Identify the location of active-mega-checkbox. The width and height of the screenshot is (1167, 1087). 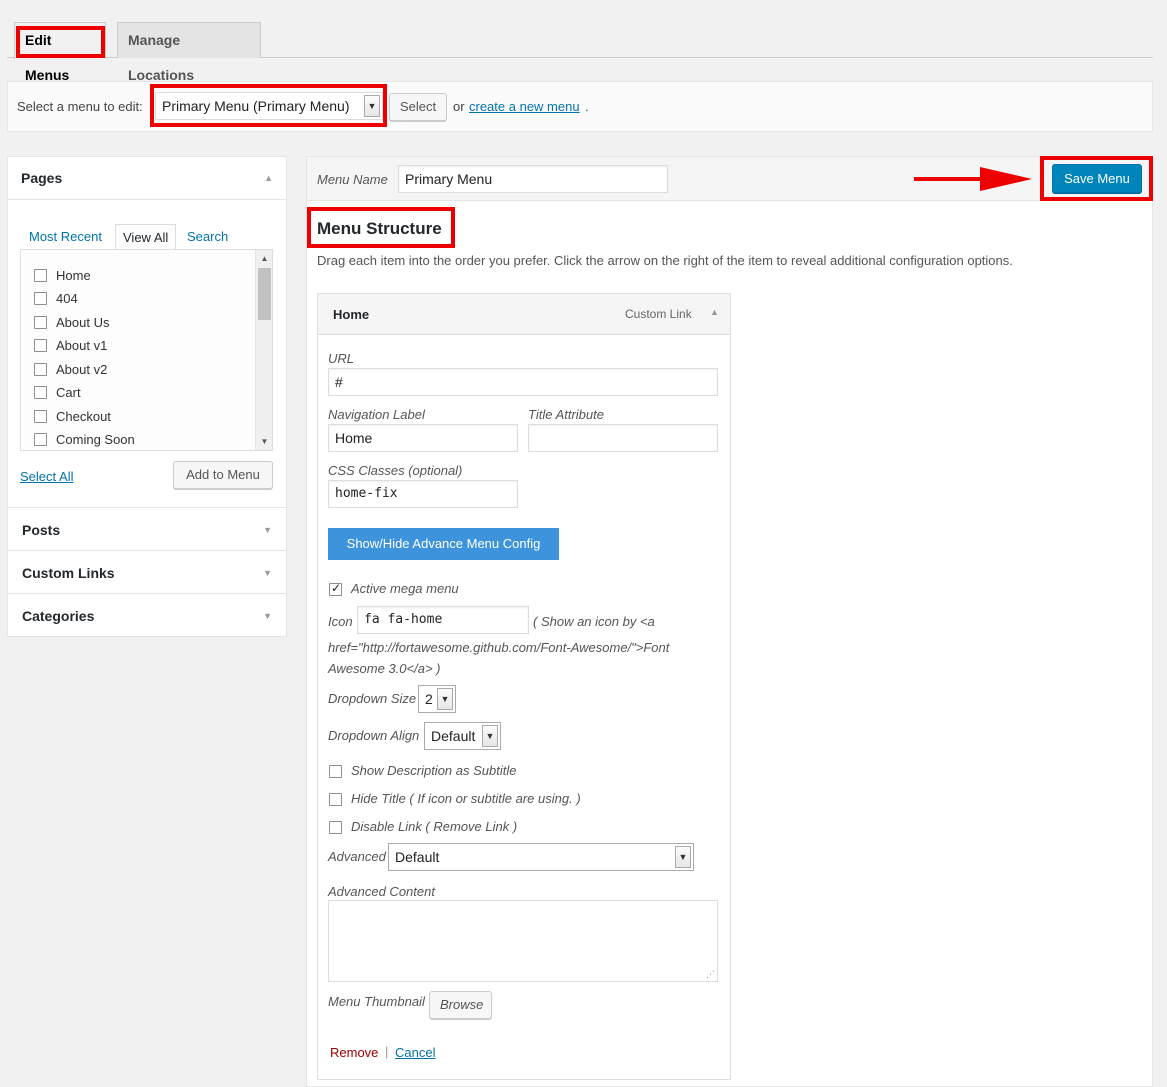
(340, 589).